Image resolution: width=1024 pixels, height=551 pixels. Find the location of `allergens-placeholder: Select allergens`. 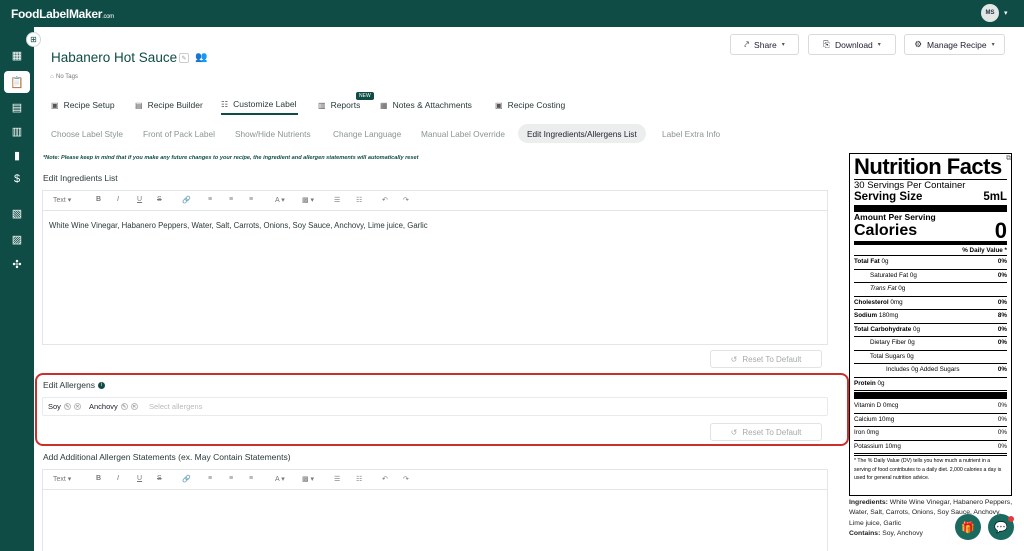

allergens-placeholder: Select allergens is located at coordinates (175, 406).